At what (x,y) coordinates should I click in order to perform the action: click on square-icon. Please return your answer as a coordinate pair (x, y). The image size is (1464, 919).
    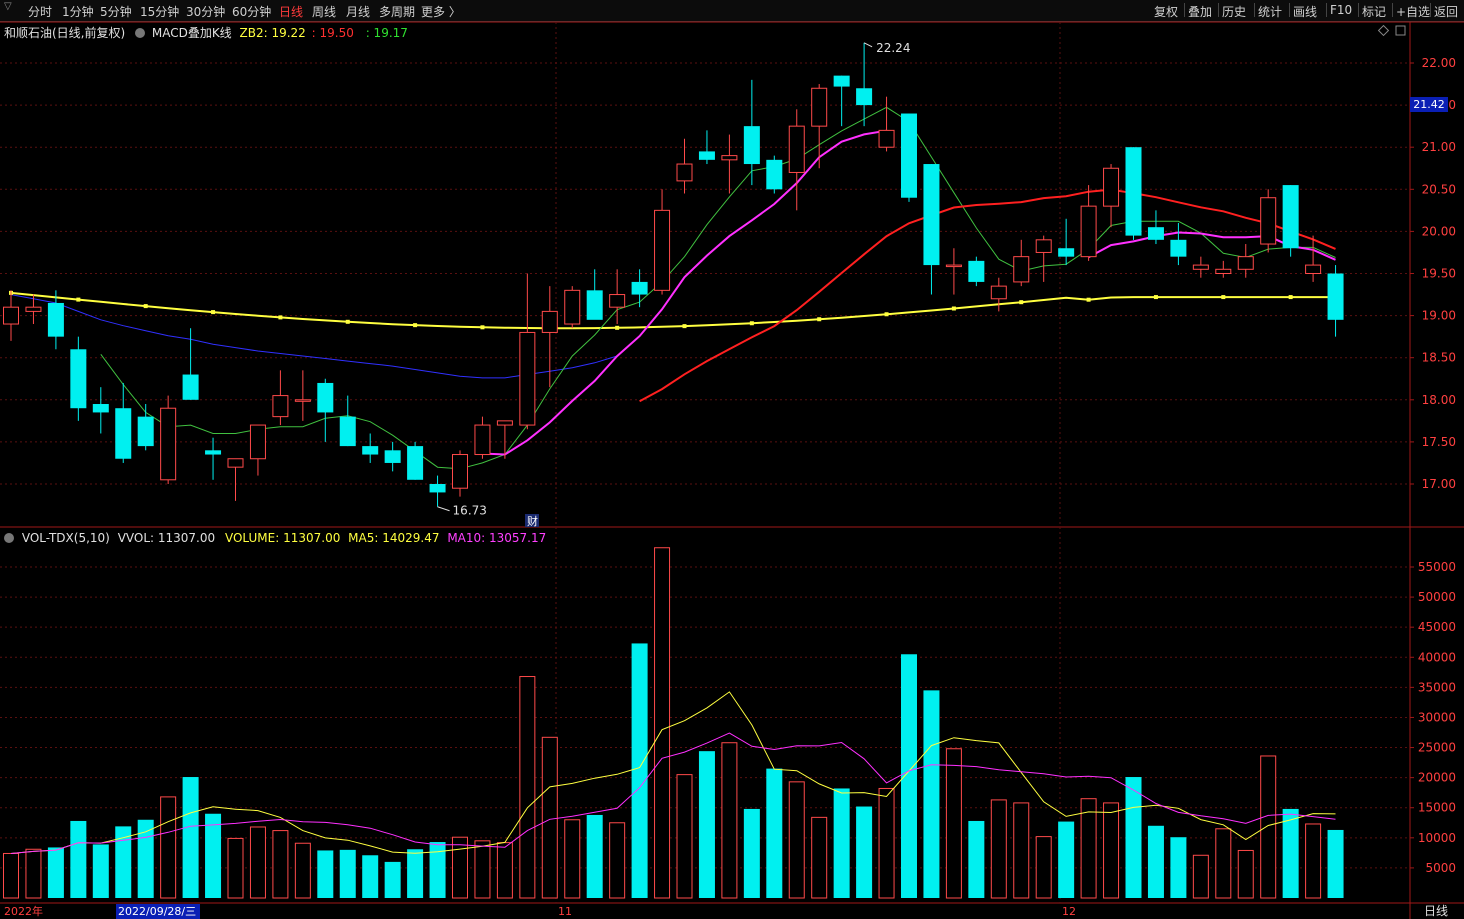
    Looking at the image, I should click on (1400, 30).